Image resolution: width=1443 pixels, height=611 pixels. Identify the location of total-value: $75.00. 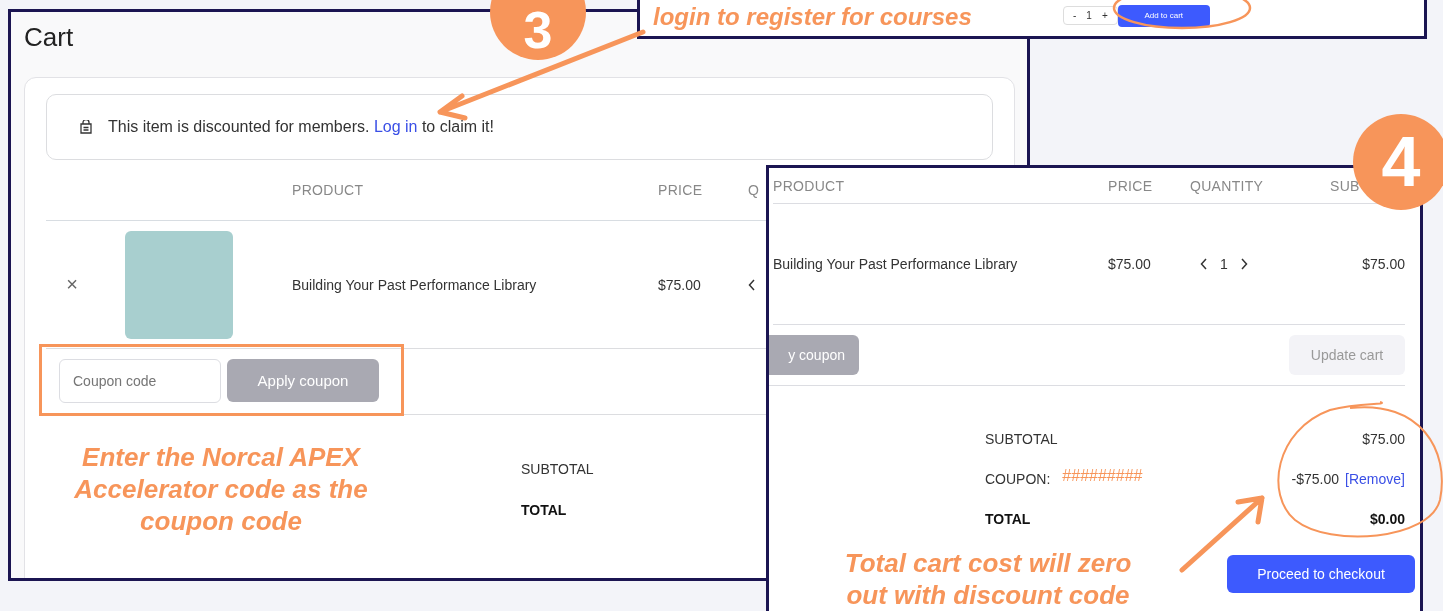
(1383, 438).